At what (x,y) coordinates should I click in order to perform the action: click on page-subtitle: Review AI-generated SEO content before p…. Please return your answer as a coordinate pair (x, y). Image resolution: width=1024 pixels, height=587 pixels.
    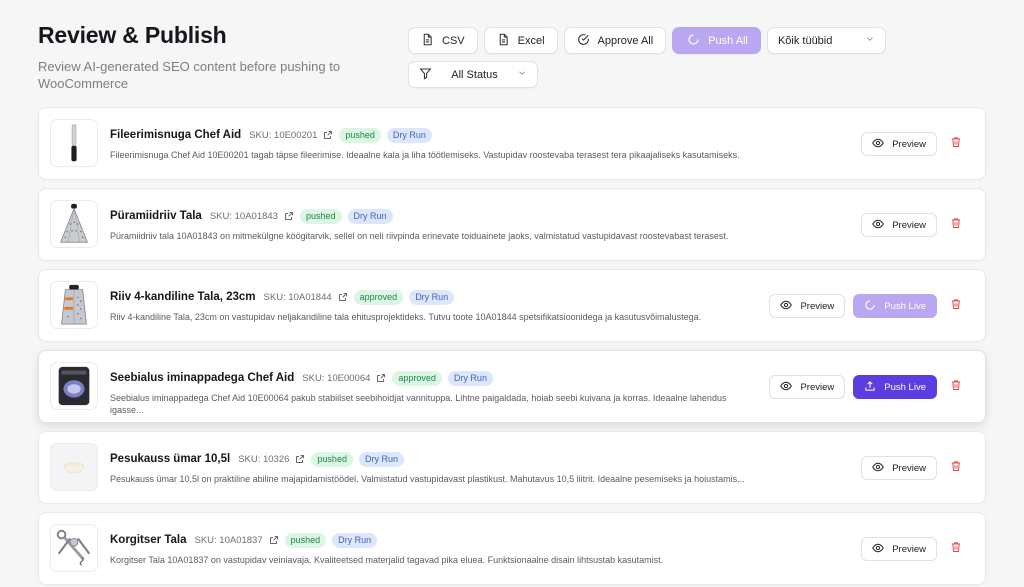
    Looking at the image, I should click on (189, 75).